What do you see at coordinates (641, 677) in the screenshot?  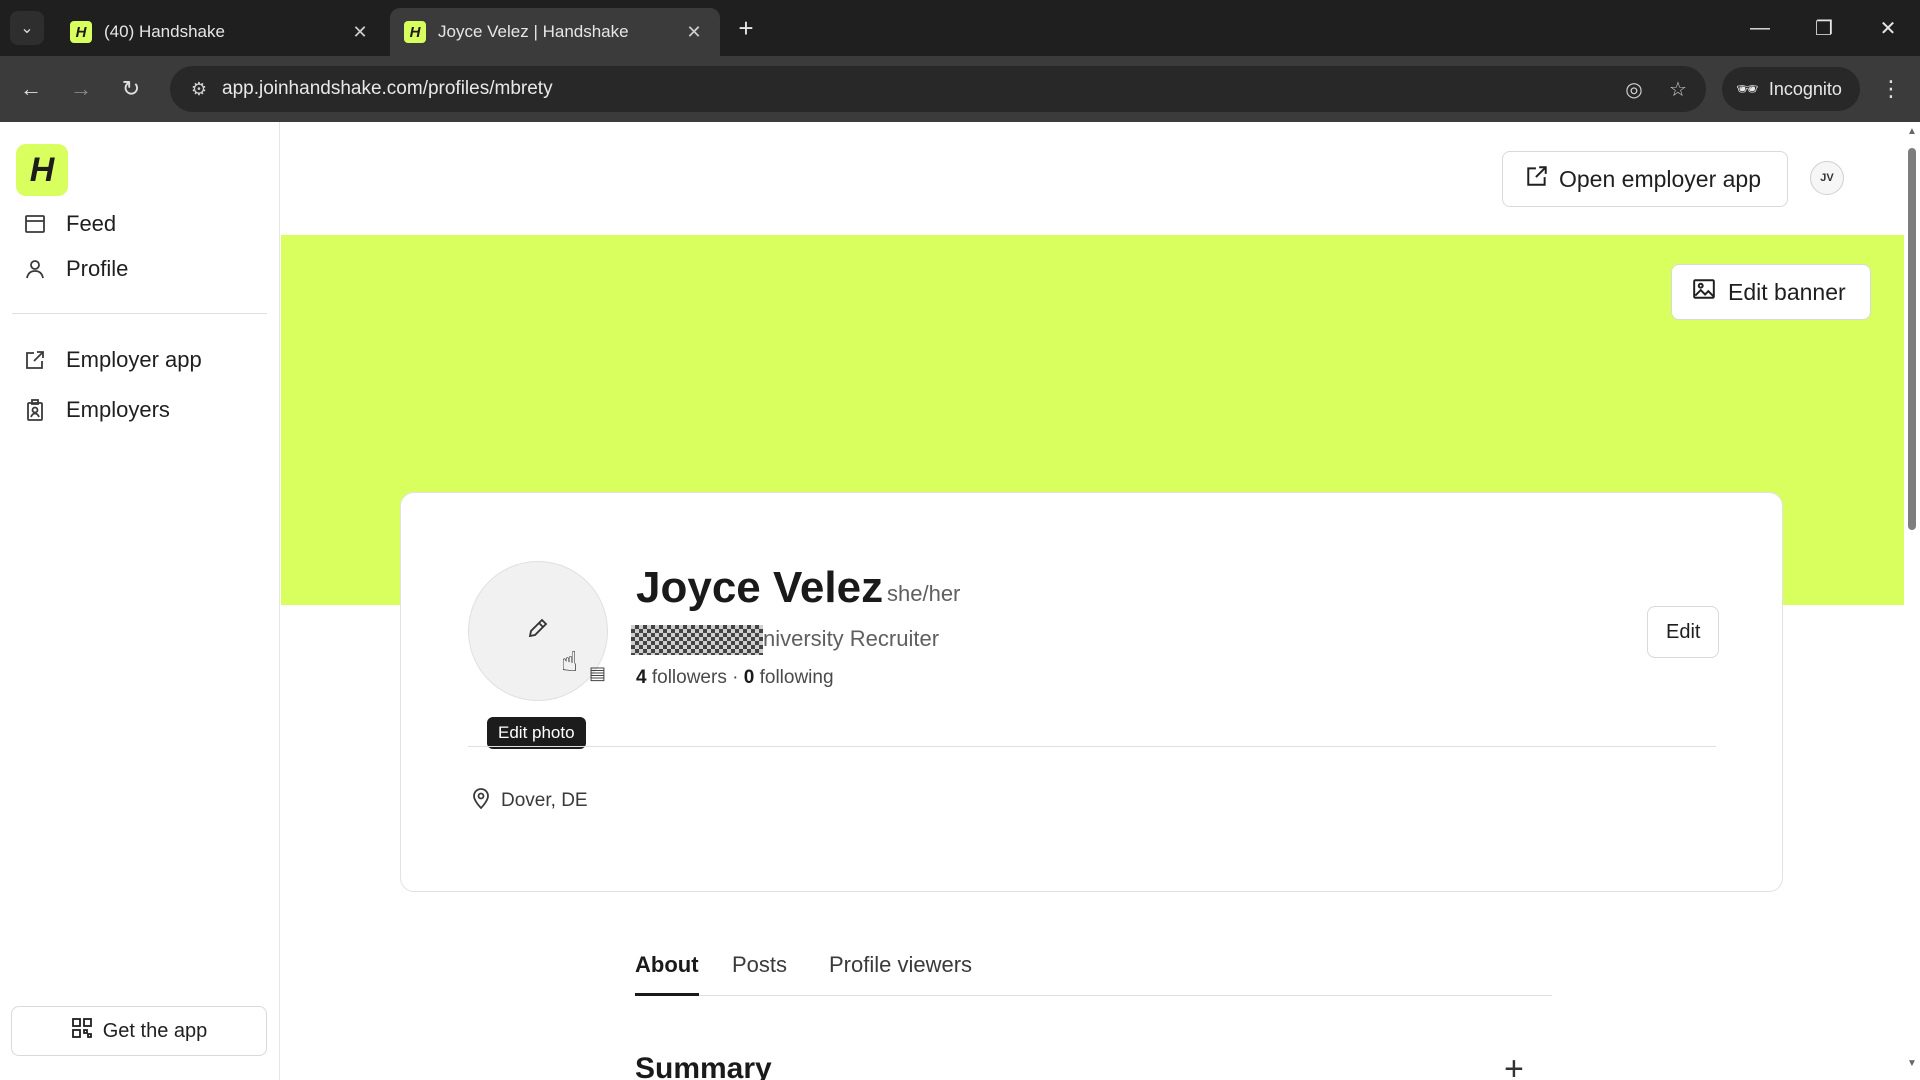 I see `followers-count: 4` at bounding box center [641, 677].